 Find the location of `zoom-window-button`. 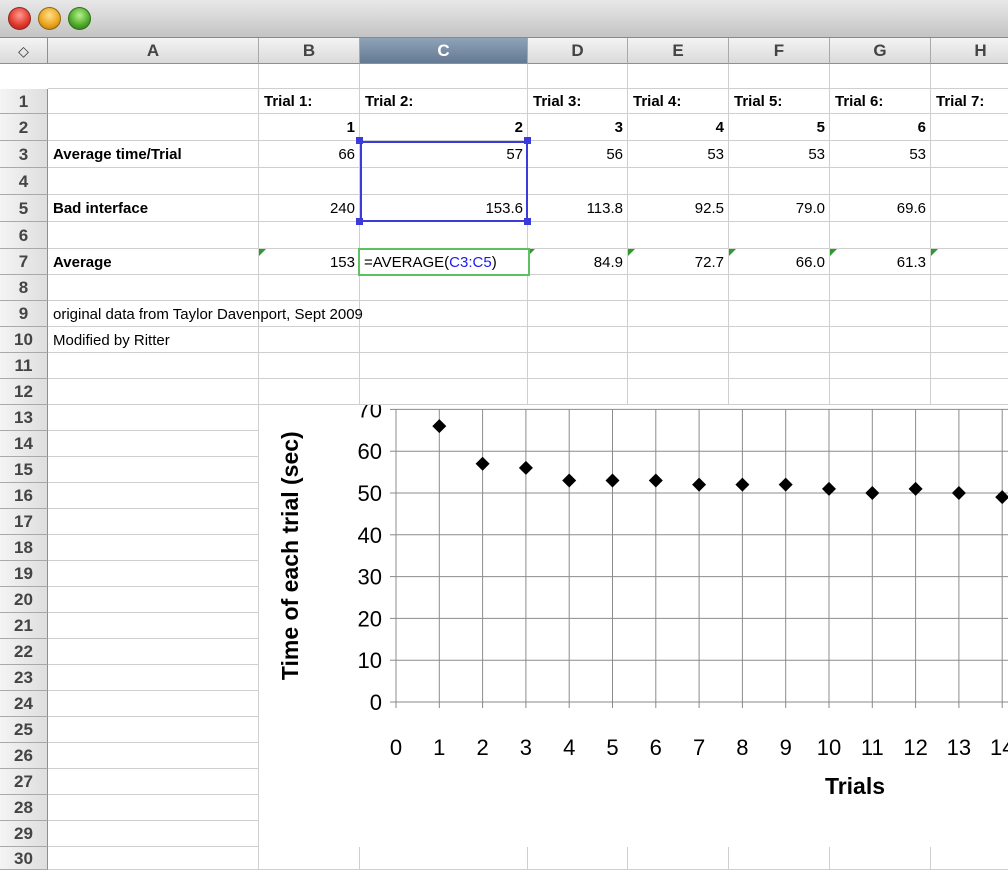

zoom-window-button is located at coordinates (79, 18).